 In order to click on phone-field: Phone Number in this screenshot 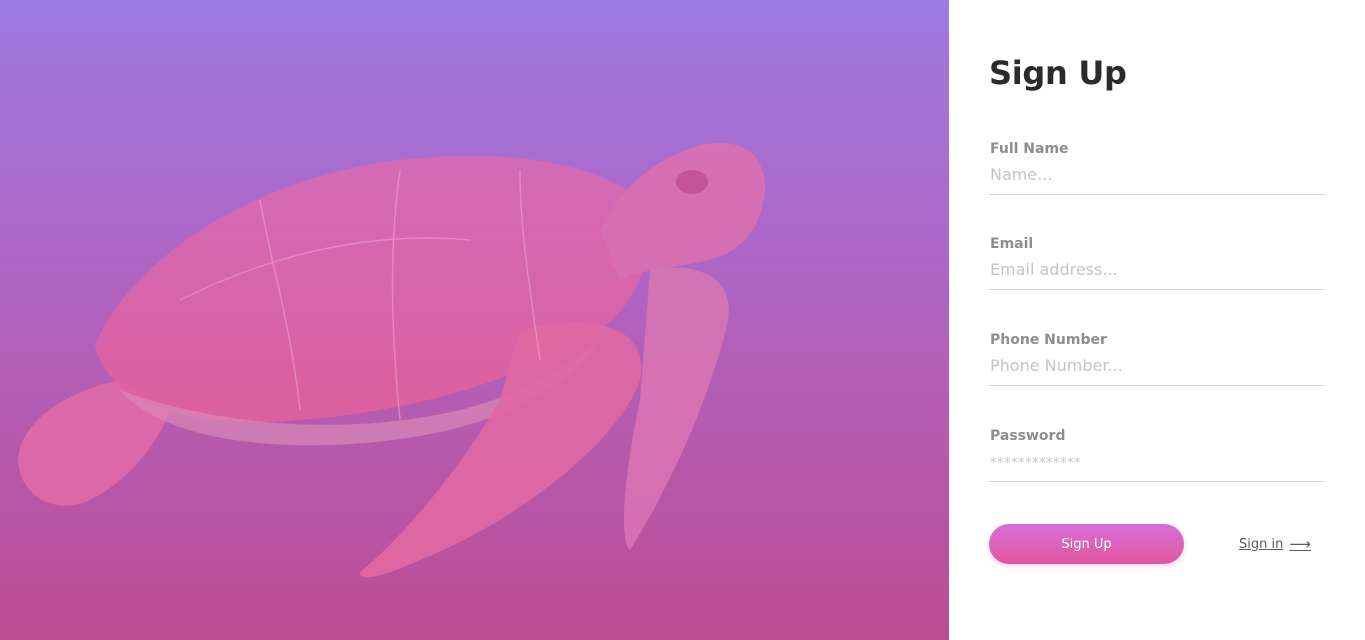, I will do `click(1157, 359)`.